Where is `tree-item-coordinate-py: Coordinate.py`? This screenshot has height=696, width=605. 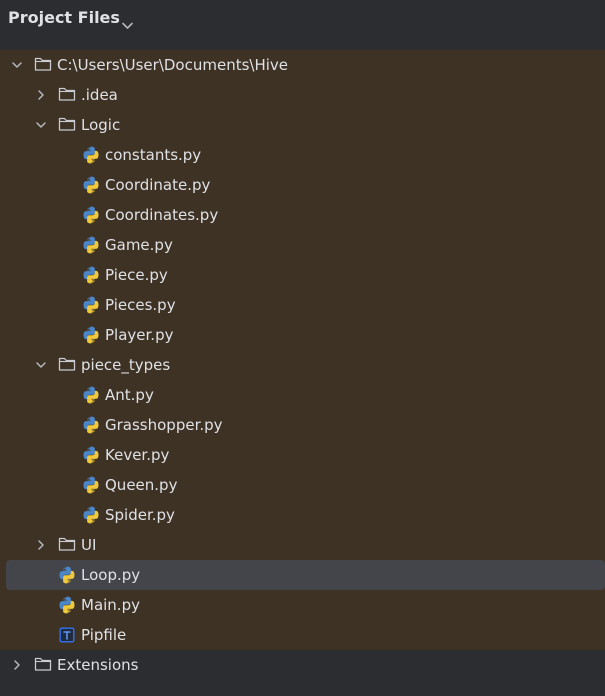 tree-item-coordinate-py: Coordinate.py is located at coordinates (302, 185).